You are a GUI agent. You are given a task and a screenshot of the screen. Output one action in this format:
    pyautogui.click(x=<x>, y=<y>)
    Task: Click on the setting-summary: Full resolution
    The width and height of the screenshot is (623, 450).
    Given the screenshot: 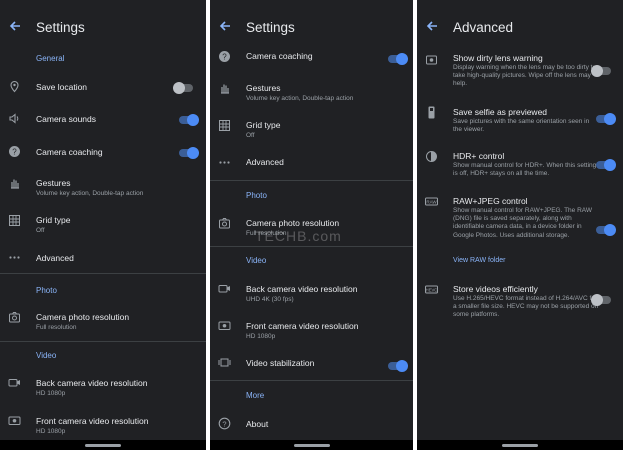 What is the action you would take?
    pyautogui.click(x=56, y=327)
    